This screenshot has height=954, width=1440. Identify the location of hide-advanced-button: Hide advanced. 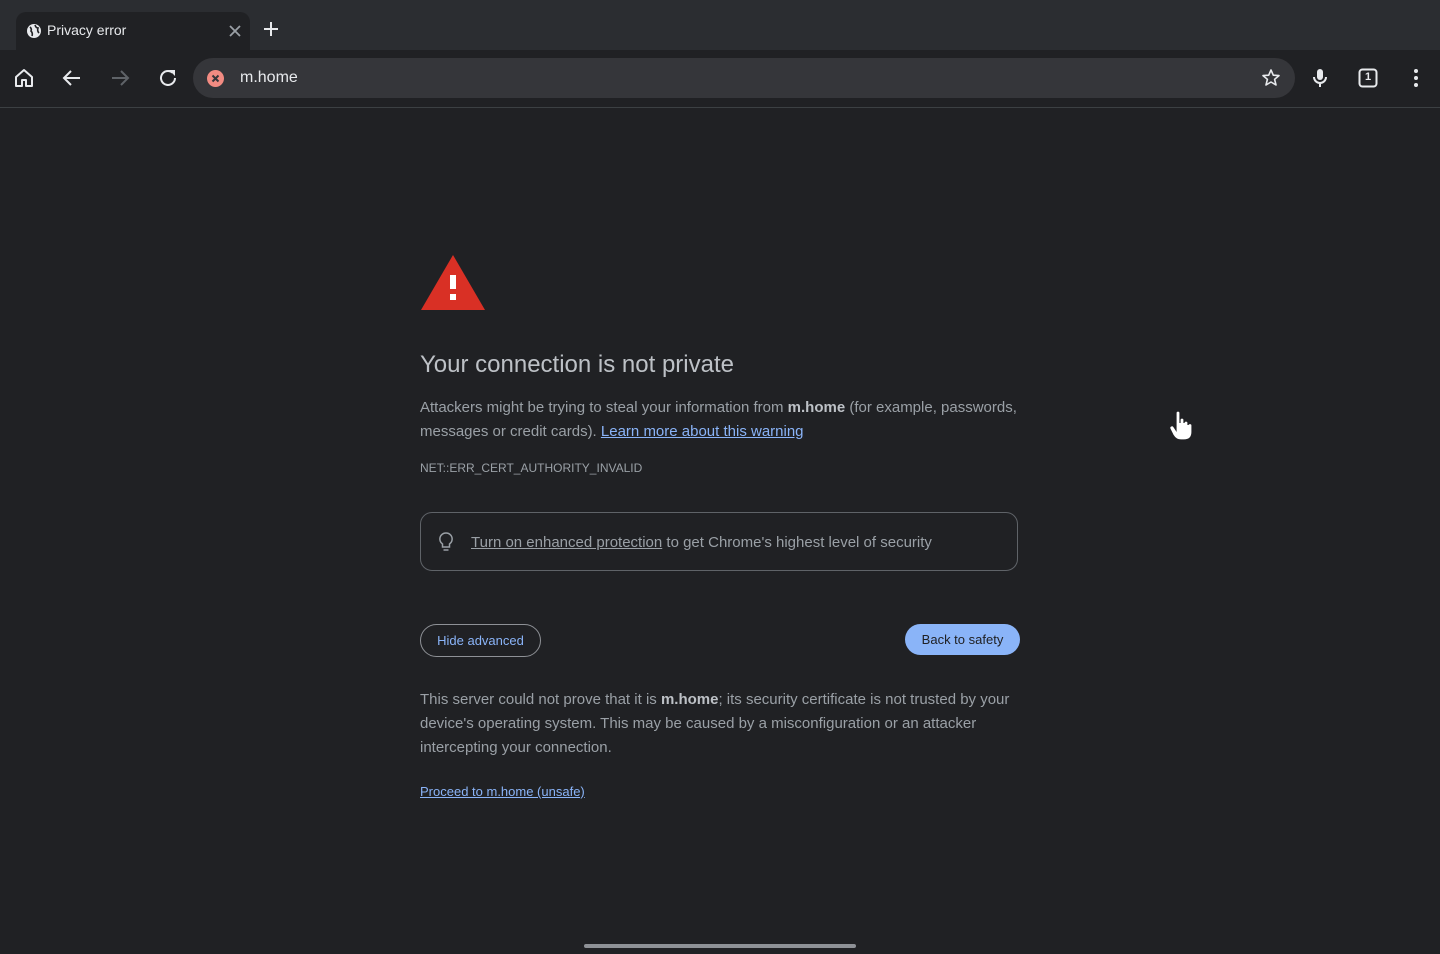
(480, 640).